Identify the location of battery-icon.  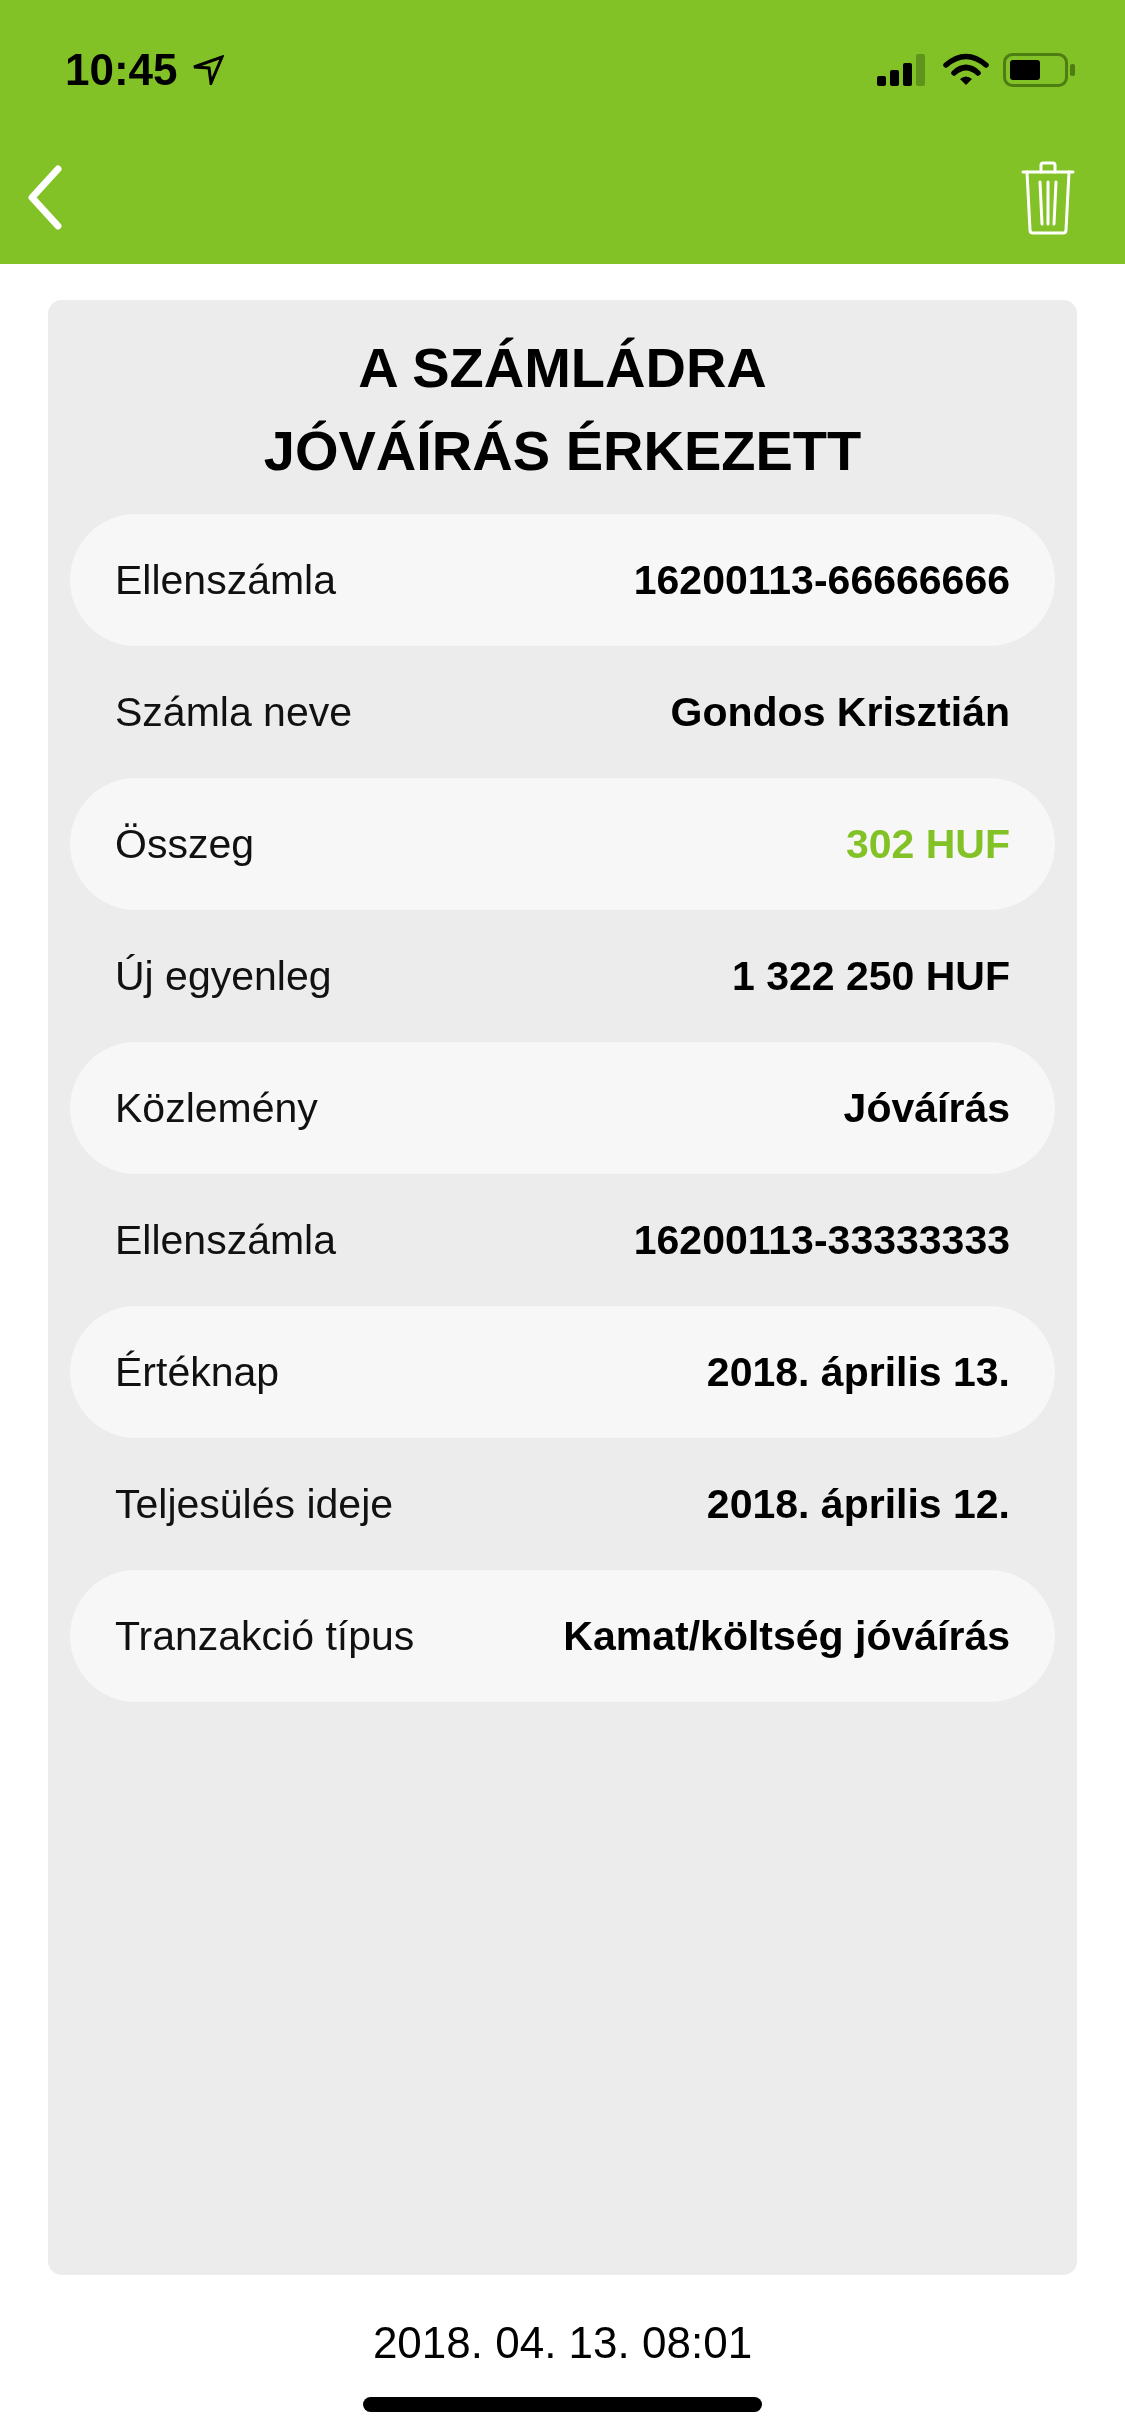
(1039, 70).